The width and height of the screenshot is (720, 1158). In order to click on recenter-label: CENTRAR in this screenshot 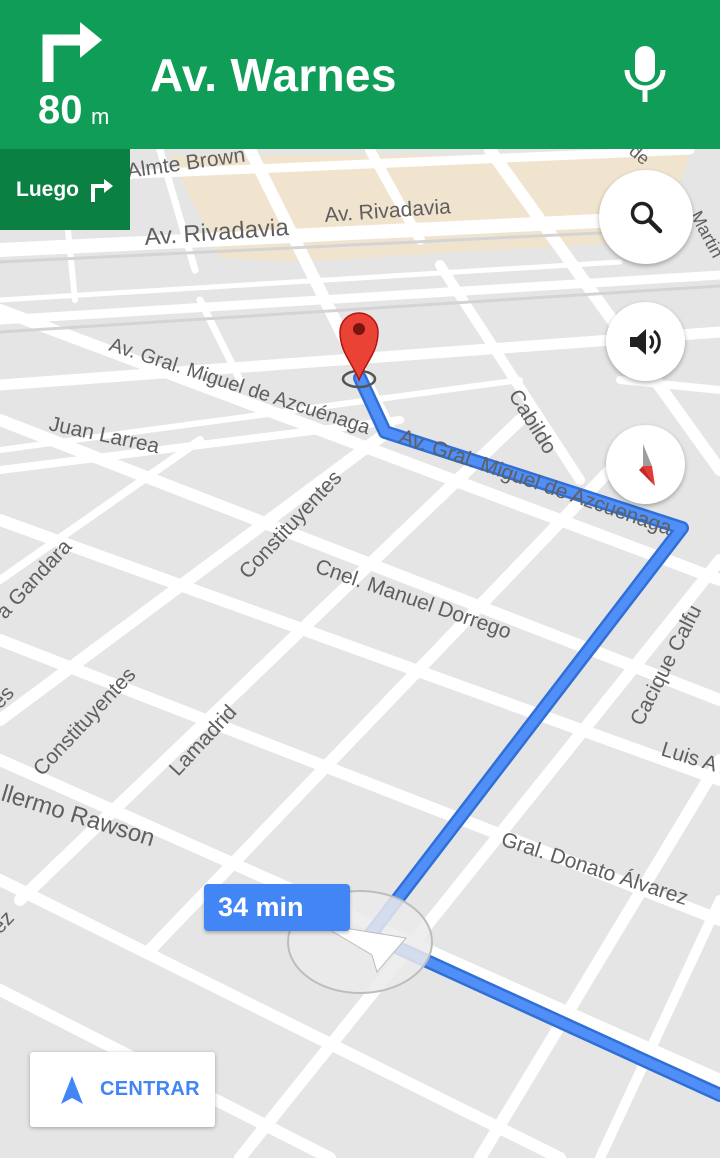, I will do `click(150, 1089)`.